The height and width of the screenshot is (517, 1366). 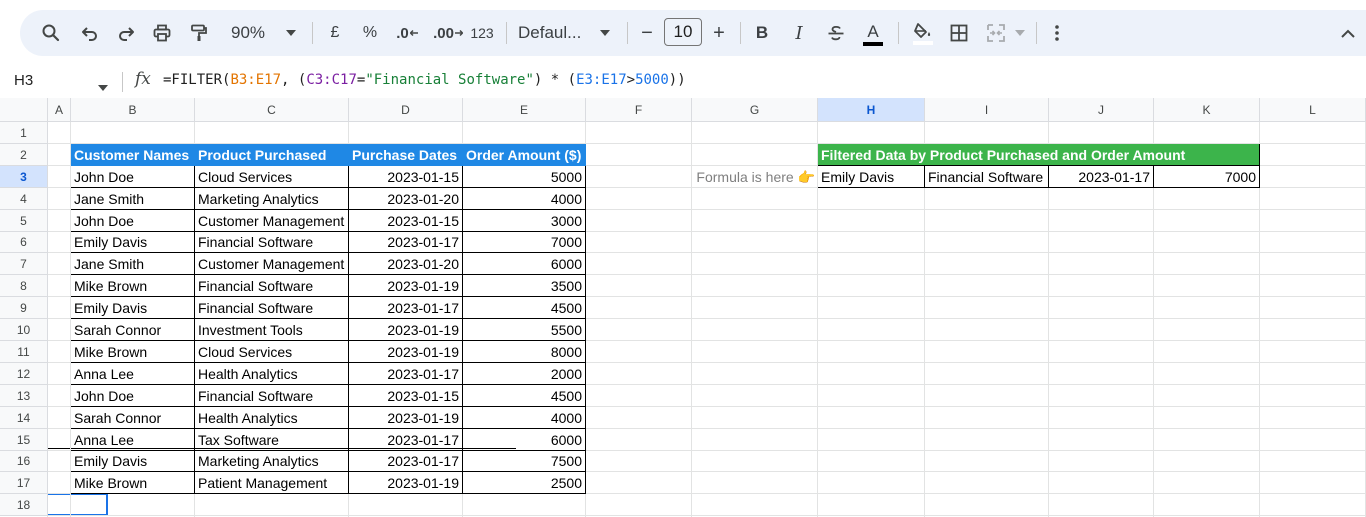 What do you see at coordinates (1313, 110) in the screenshot?
I see `column-header-l: L` at bounding box center [1313, 110].